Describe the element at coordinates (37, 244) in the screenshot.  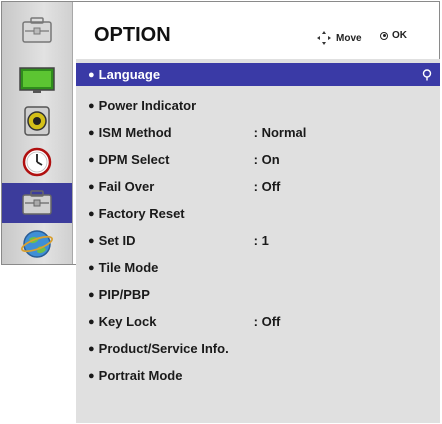
I see `network-icon` at that location.